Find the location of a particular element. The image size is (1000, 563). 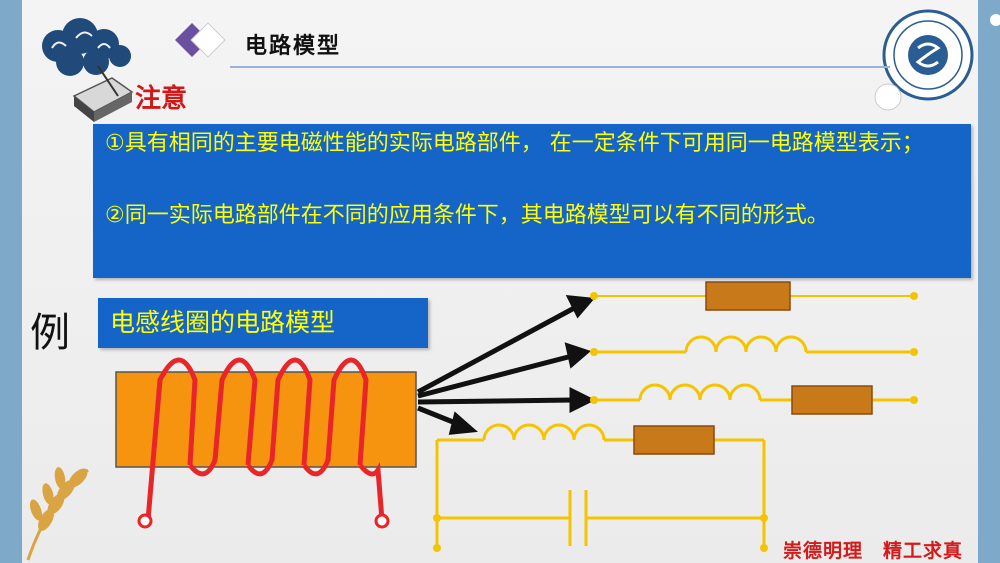

coil-terminal-right is located at coordinates (382, 521).